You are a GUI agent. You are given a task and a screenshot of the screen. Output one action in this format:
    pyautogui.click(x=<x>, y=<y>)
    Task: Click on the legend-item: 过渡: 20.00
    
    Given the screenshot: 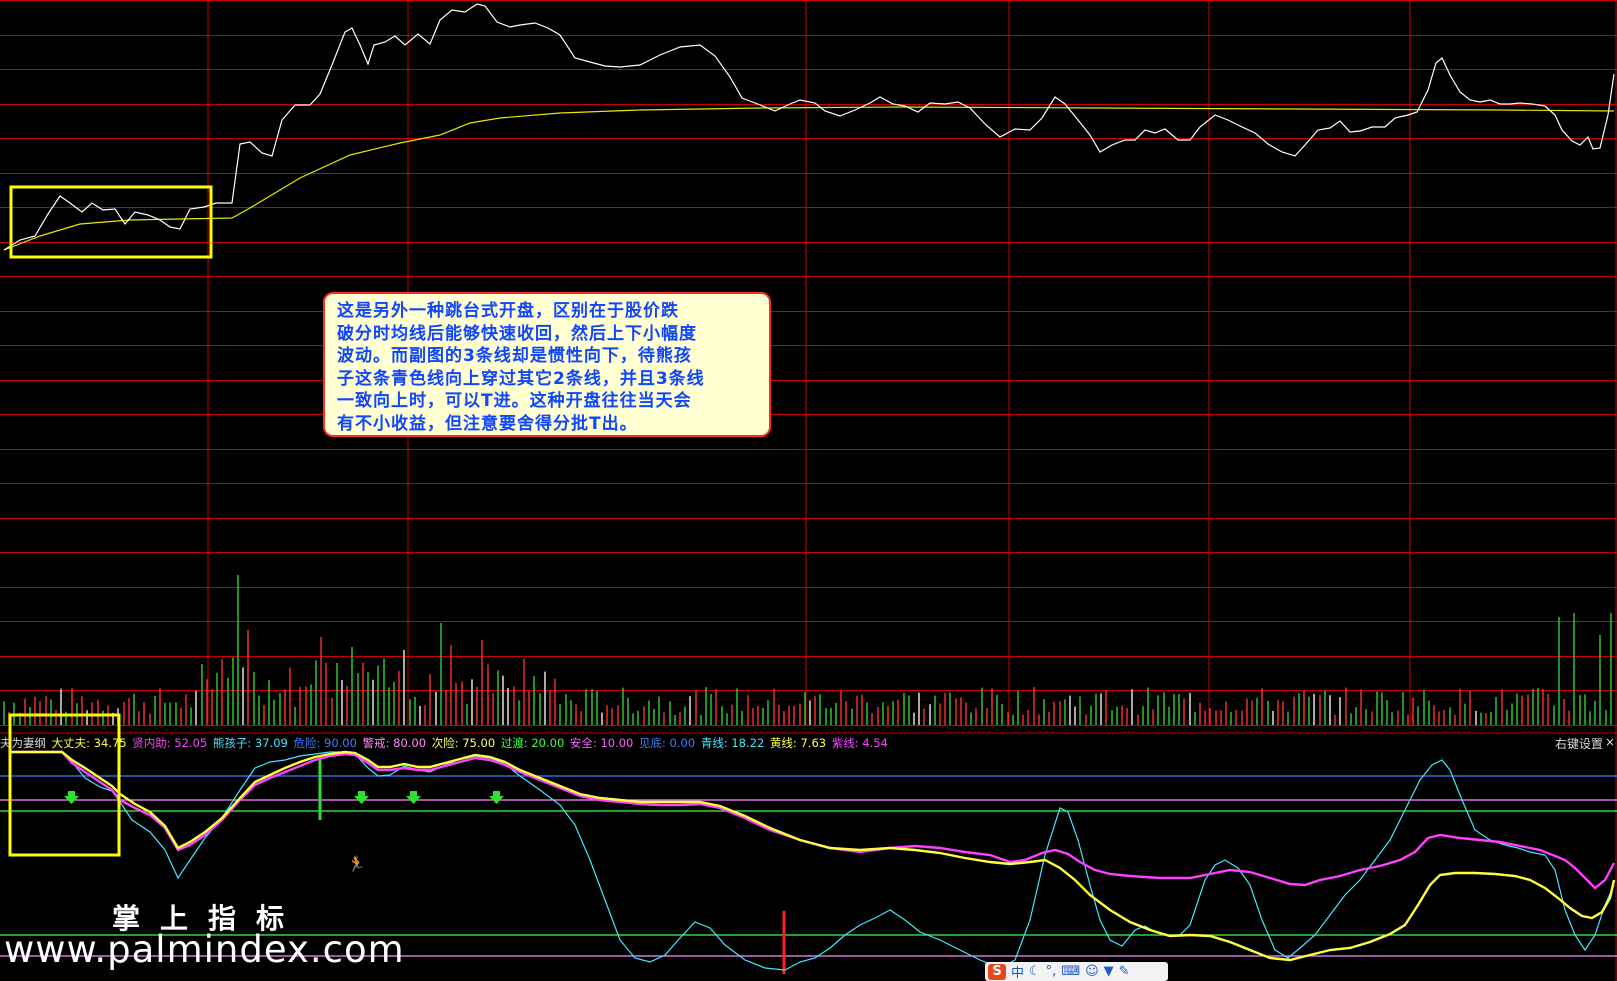 What is the action you would take?
    pyautogui.click(x=534, y=743)
    